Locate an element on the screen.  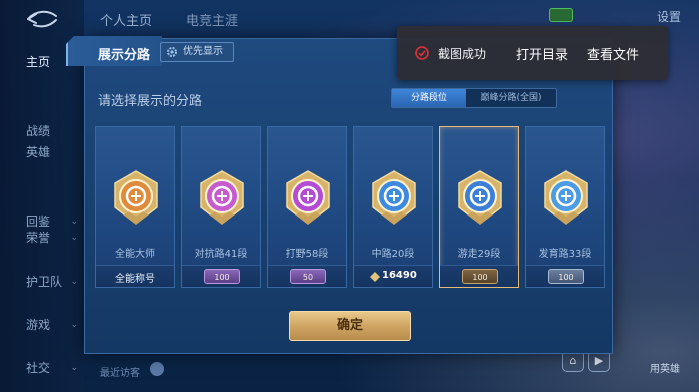
lane-card: 对抗路41段 100 is located at coordinates (221, 207).